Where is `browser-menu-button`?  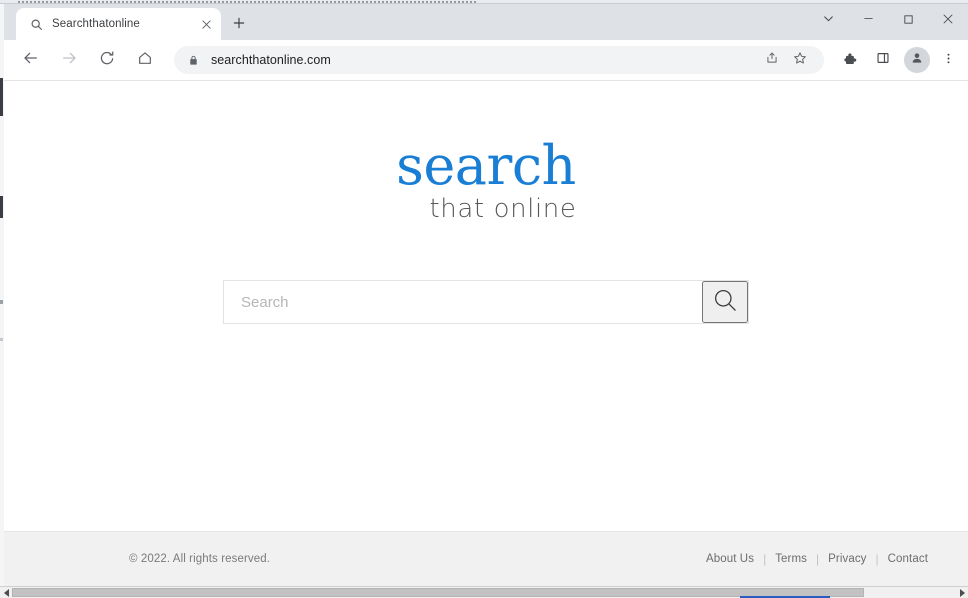 browser-menu-button is located at coordinates (948, 60).